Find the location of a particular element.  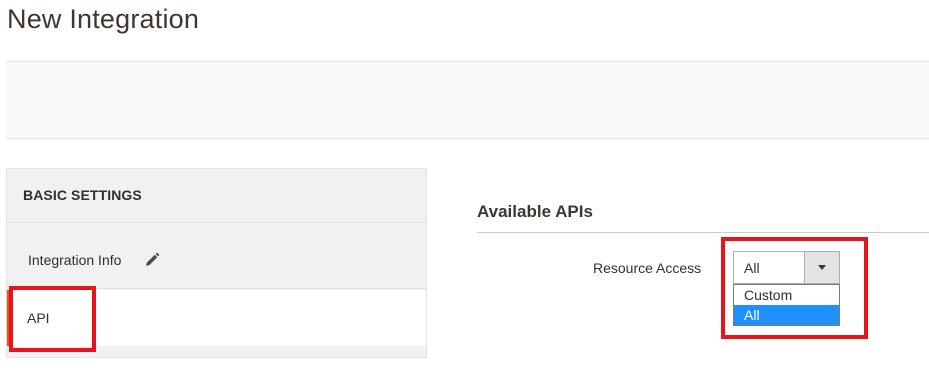

page-title: New Integration is located at coordinates (103, 19).